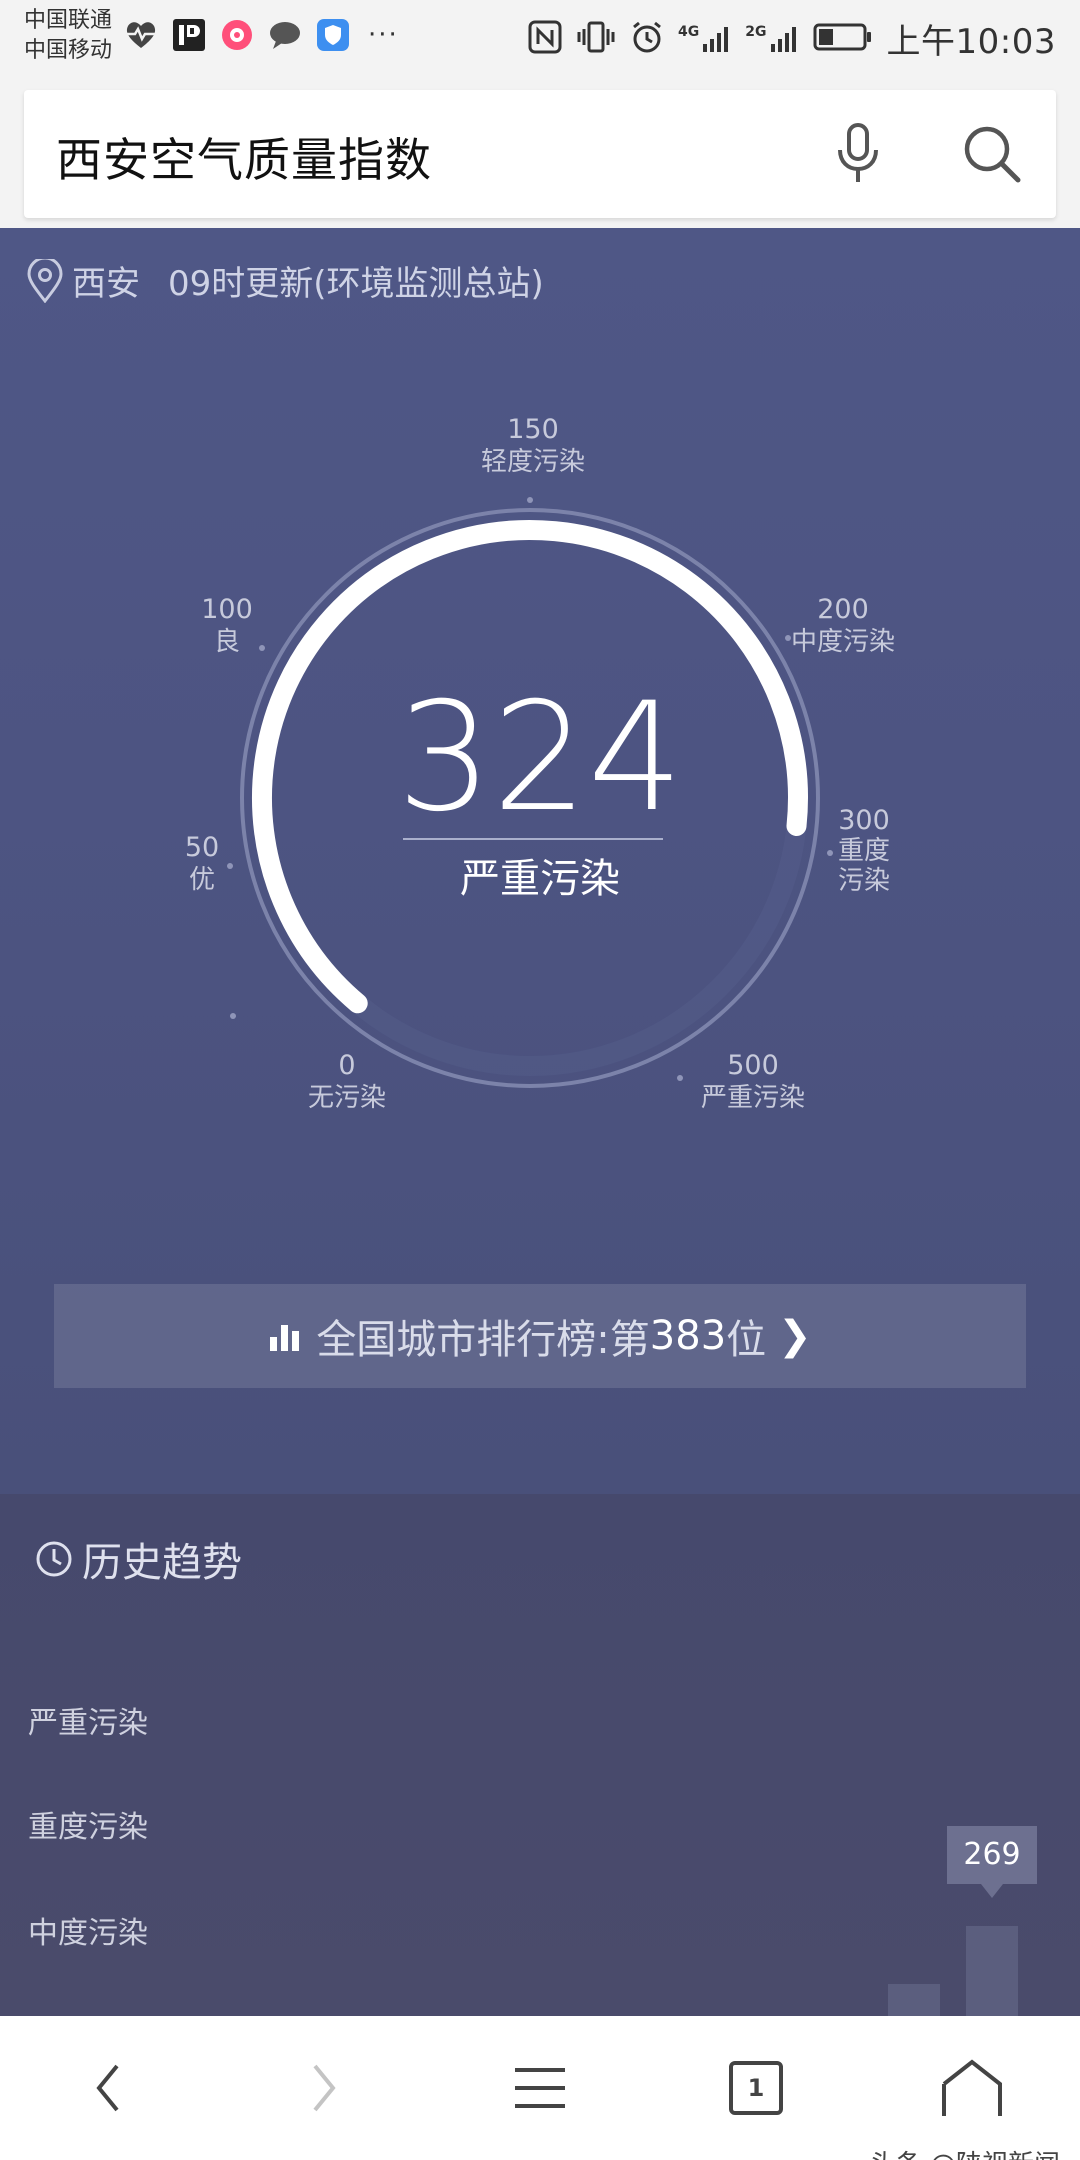 This screenshot has width=1080, height=2160. What do you see at coordinates (992, 1971) in the screenshot?
I see `history-bar-current` at bounding box center [992, 1971].